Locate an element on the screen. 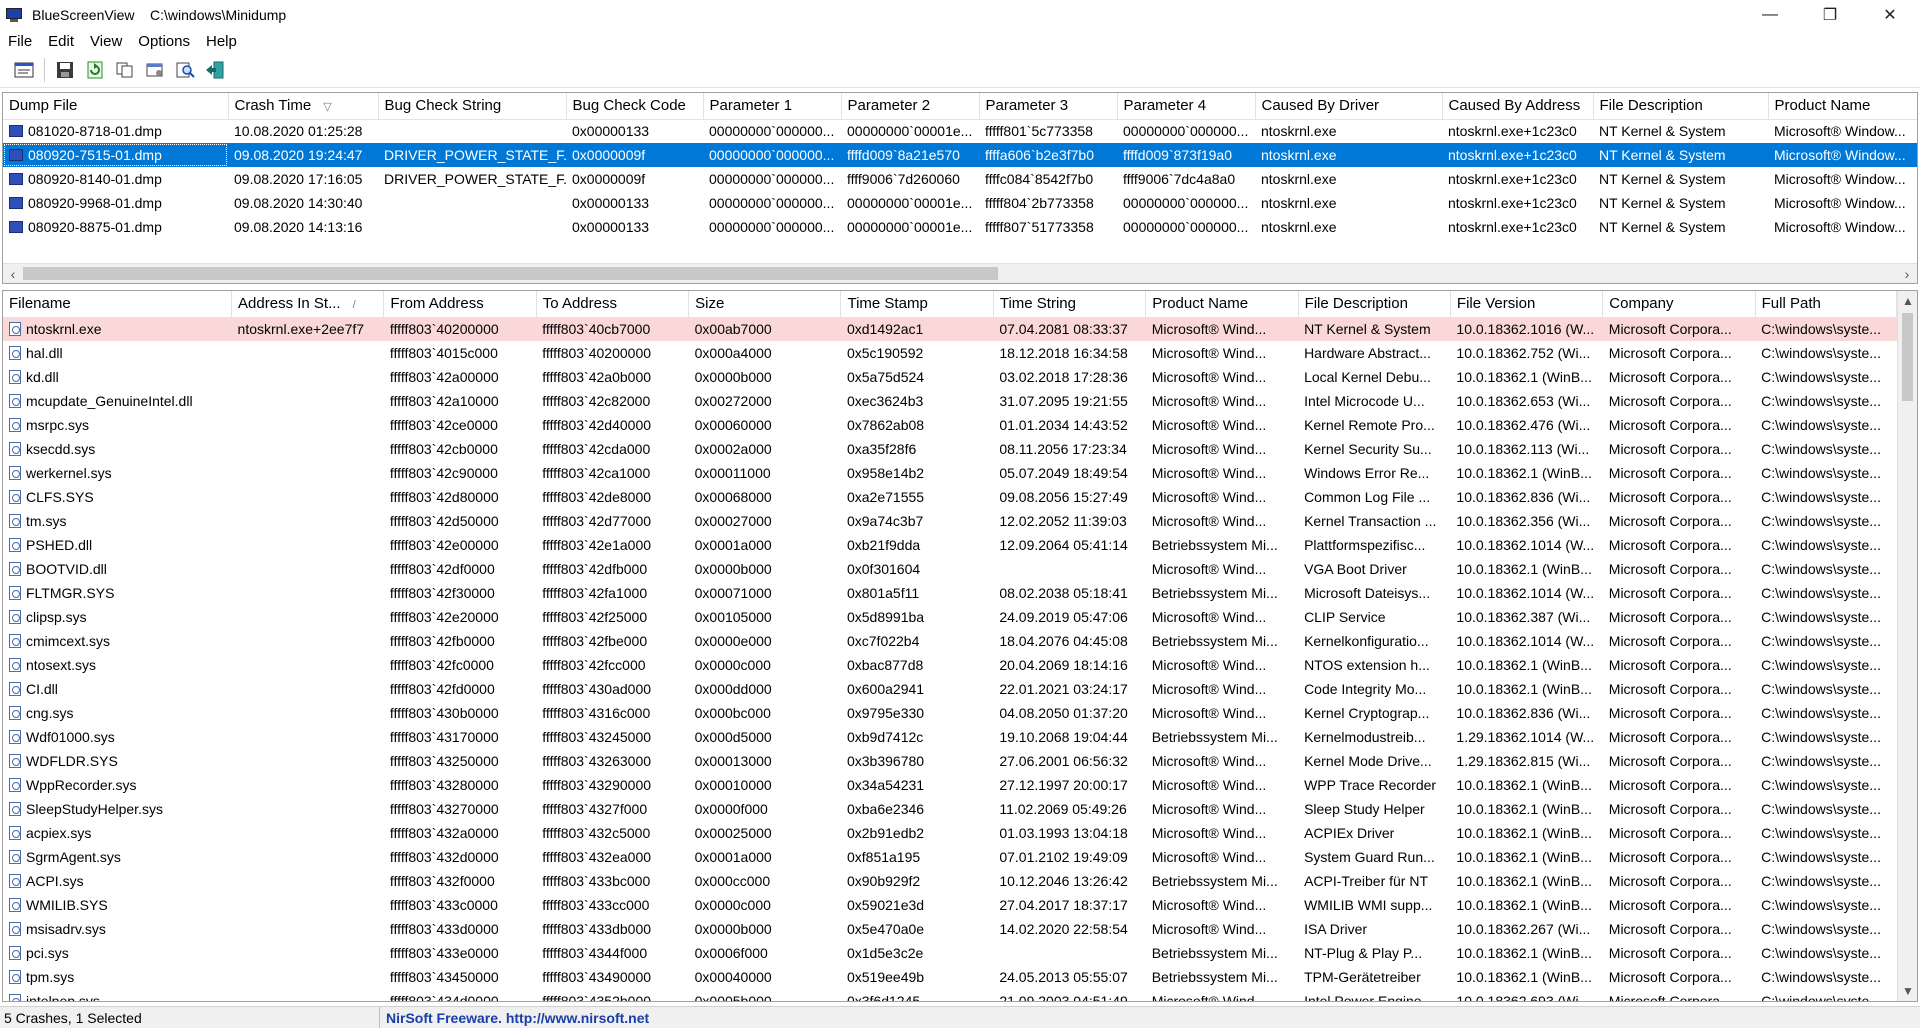 The image size is (1920, 1028). scroll-down-icon: ▼ is located at coordinates (1907, 991).